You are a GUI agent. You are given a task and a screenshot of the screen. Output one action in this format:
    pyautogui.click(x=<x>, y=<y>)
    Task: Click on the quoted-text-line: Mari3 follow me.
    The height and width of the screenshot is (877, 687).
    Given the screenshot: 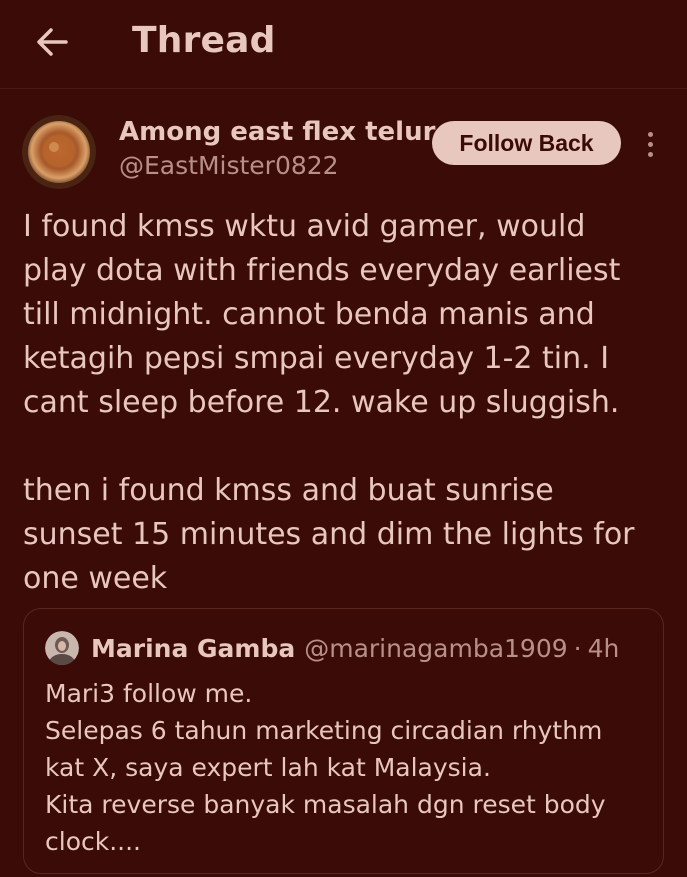 What is the action you would take?
    pyautogui.click(x=149, y=693)
    